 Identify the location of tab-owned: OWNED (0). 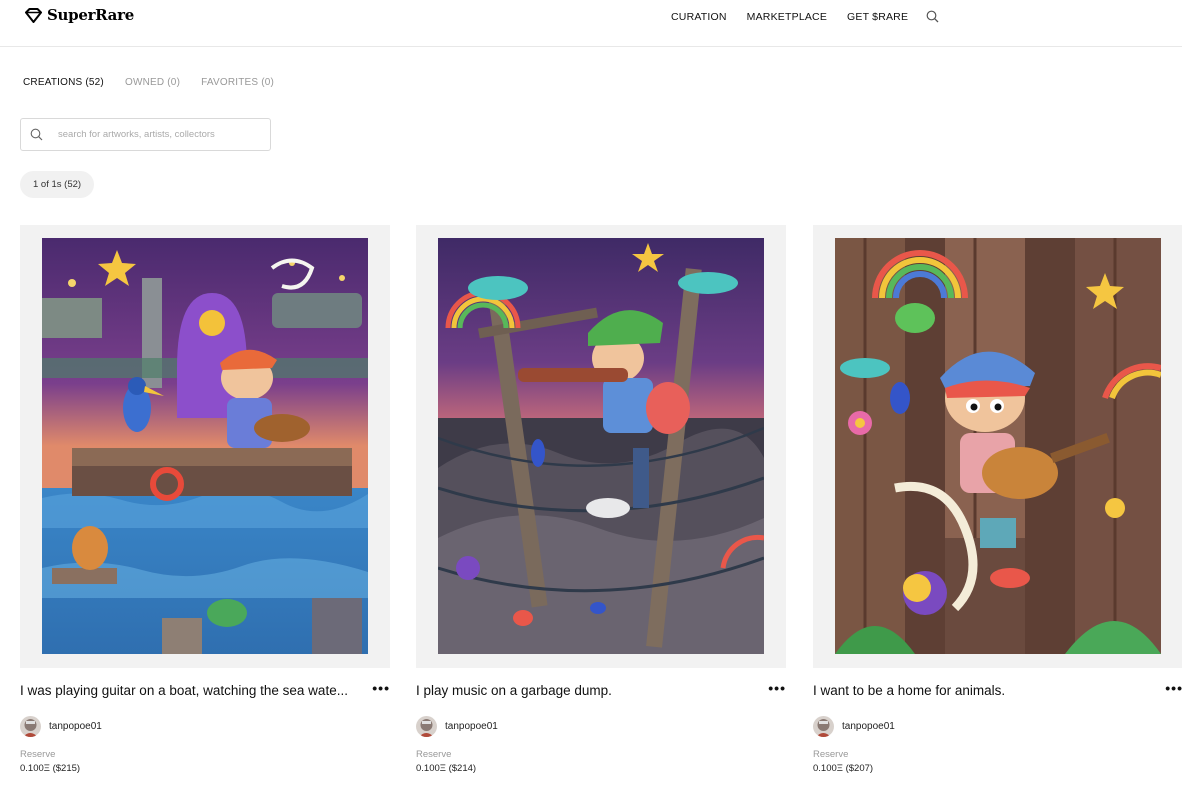
(152, 82).